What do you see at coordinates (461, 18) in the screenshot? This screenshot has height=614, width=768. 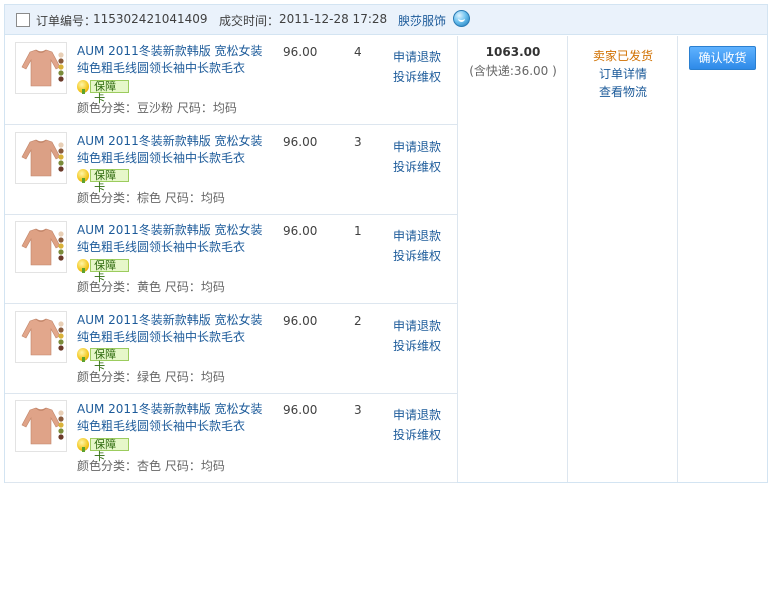 I see `wangwang-chat-icon` at bounding box center [461, 18].